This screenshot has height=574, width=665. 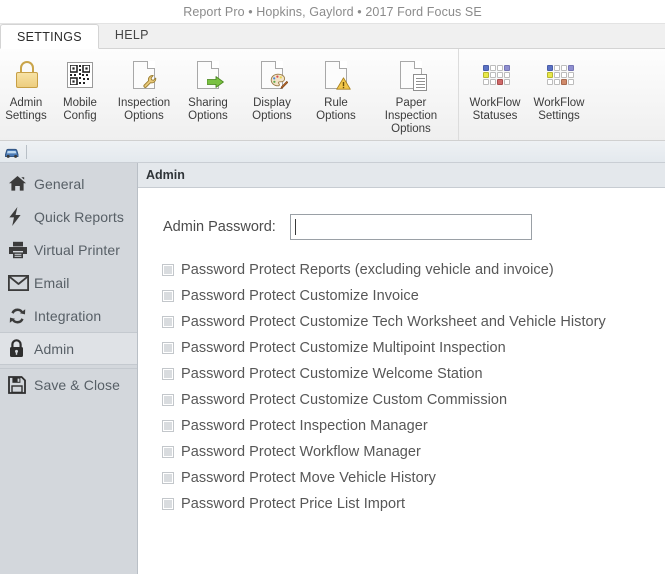 What do you see at coordinates (54, 348) in the screenshot?
I see `sidebar-item-label: Admin` at bounding box center [54, 348].